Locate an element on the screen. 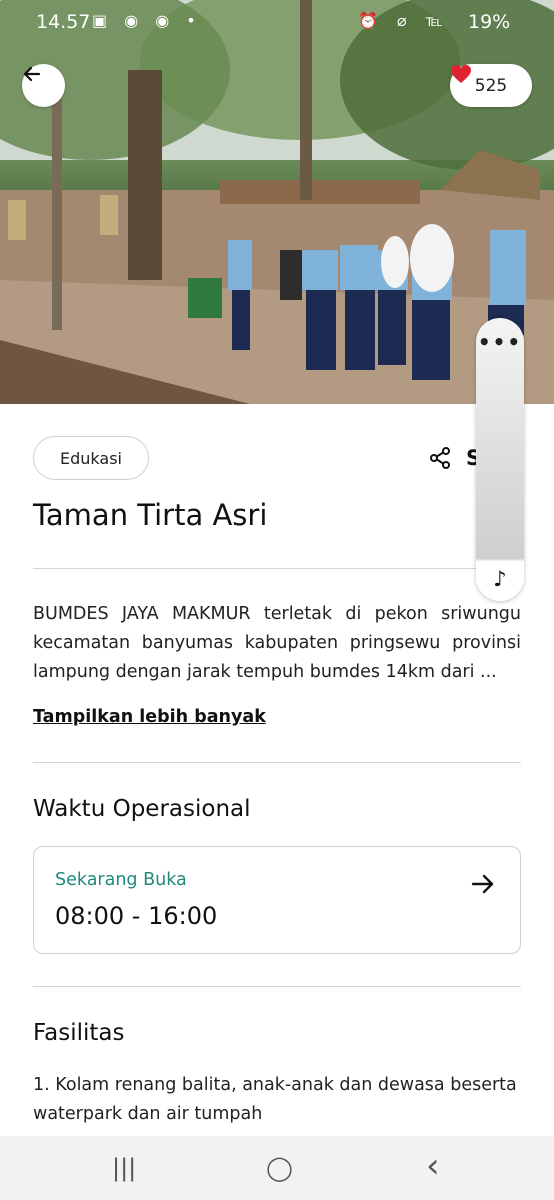 The width and height of the screenshot is (554, 1200). category-chip: Edukasi is located at coordinates (91, 458).